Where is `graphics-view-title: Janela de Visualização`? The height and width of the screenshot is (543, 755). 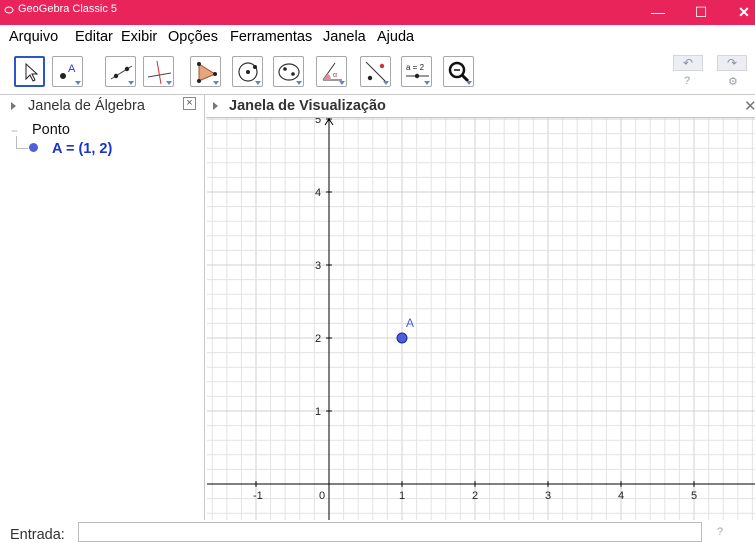 graphics-view-title: Janela de Visualização is located at coordinates (307, 106).